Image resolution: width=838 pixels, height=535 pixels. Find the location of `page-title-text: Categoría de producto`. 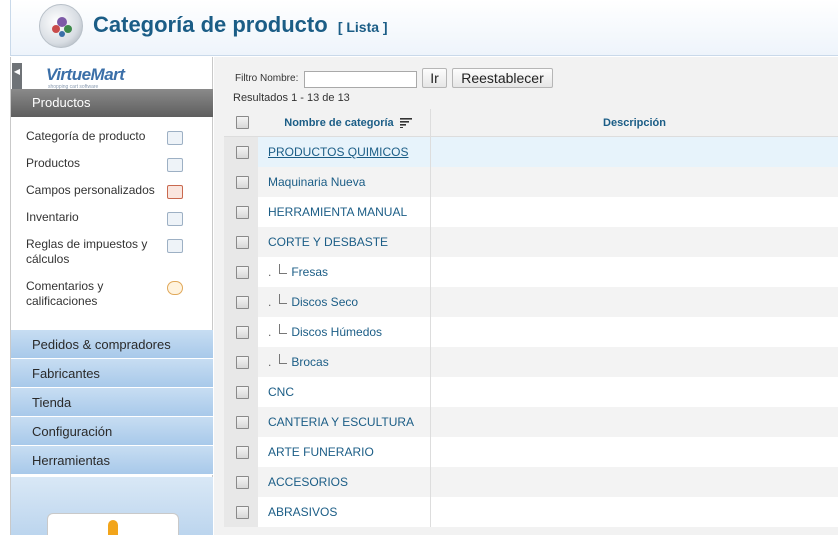

page-title-text: Categoría de producto is located at coordinates (210, 24).